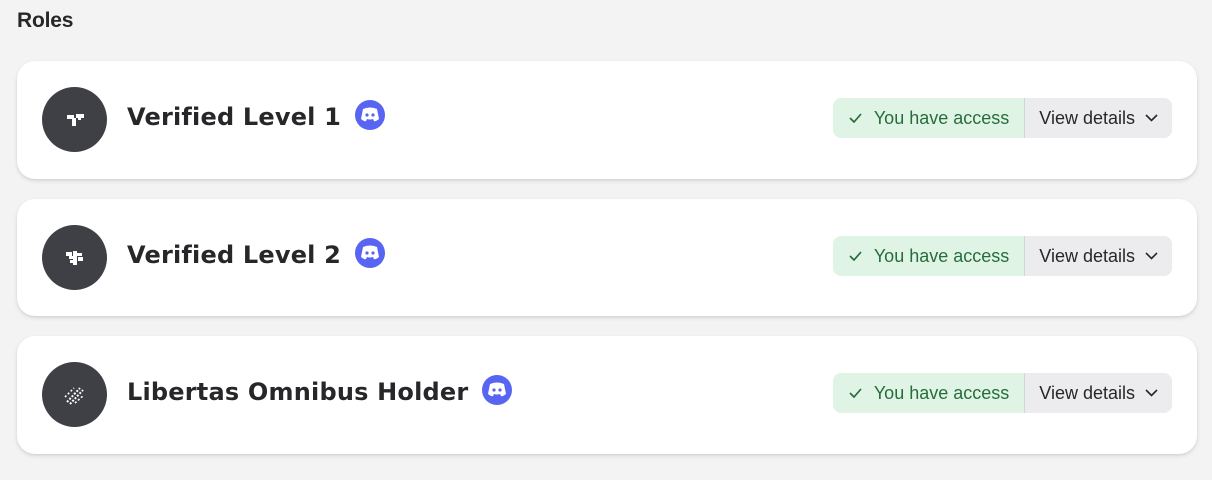  Describe the element at coordinates (320, 391) in the screenshot. I see `role-name: Libertas Omnibus Holder` at that location.